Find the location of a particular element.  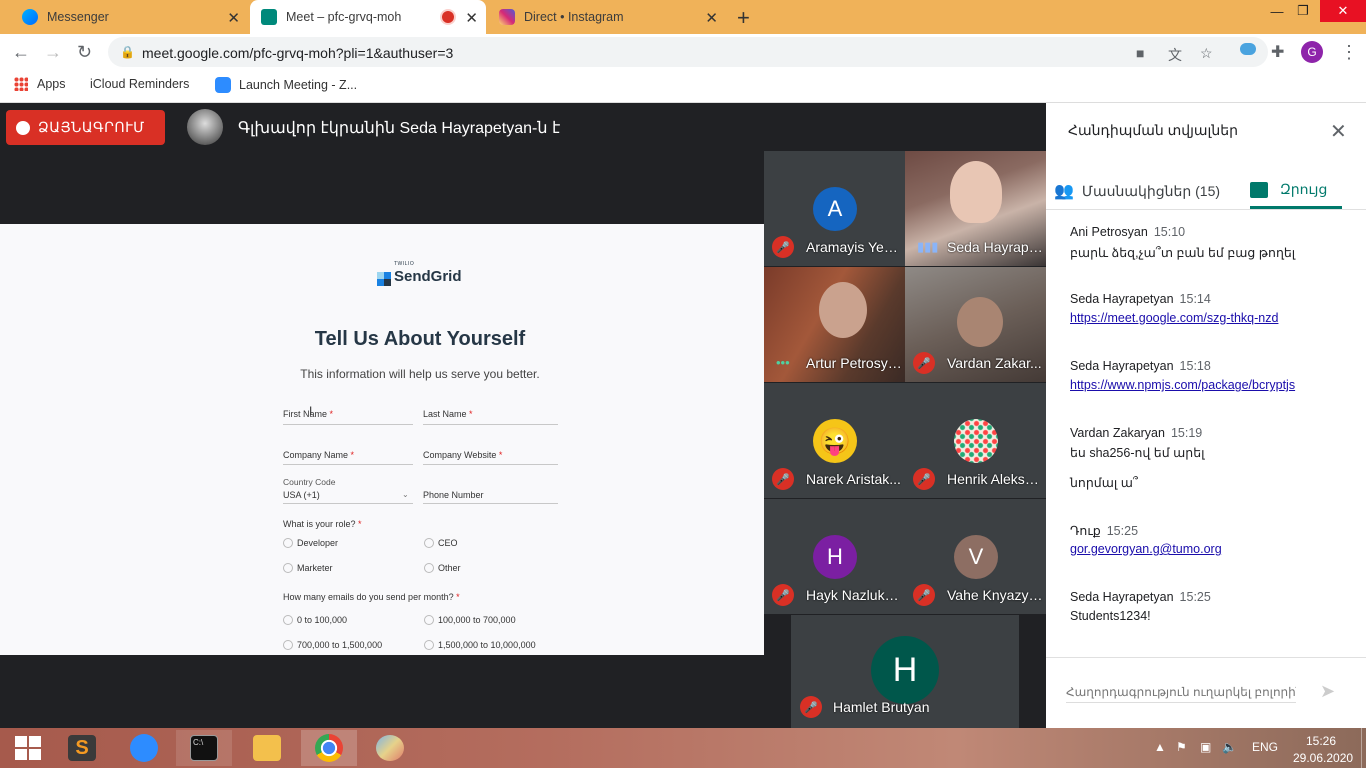

cloud-extension-icon is located at coordinates (1248, 49).